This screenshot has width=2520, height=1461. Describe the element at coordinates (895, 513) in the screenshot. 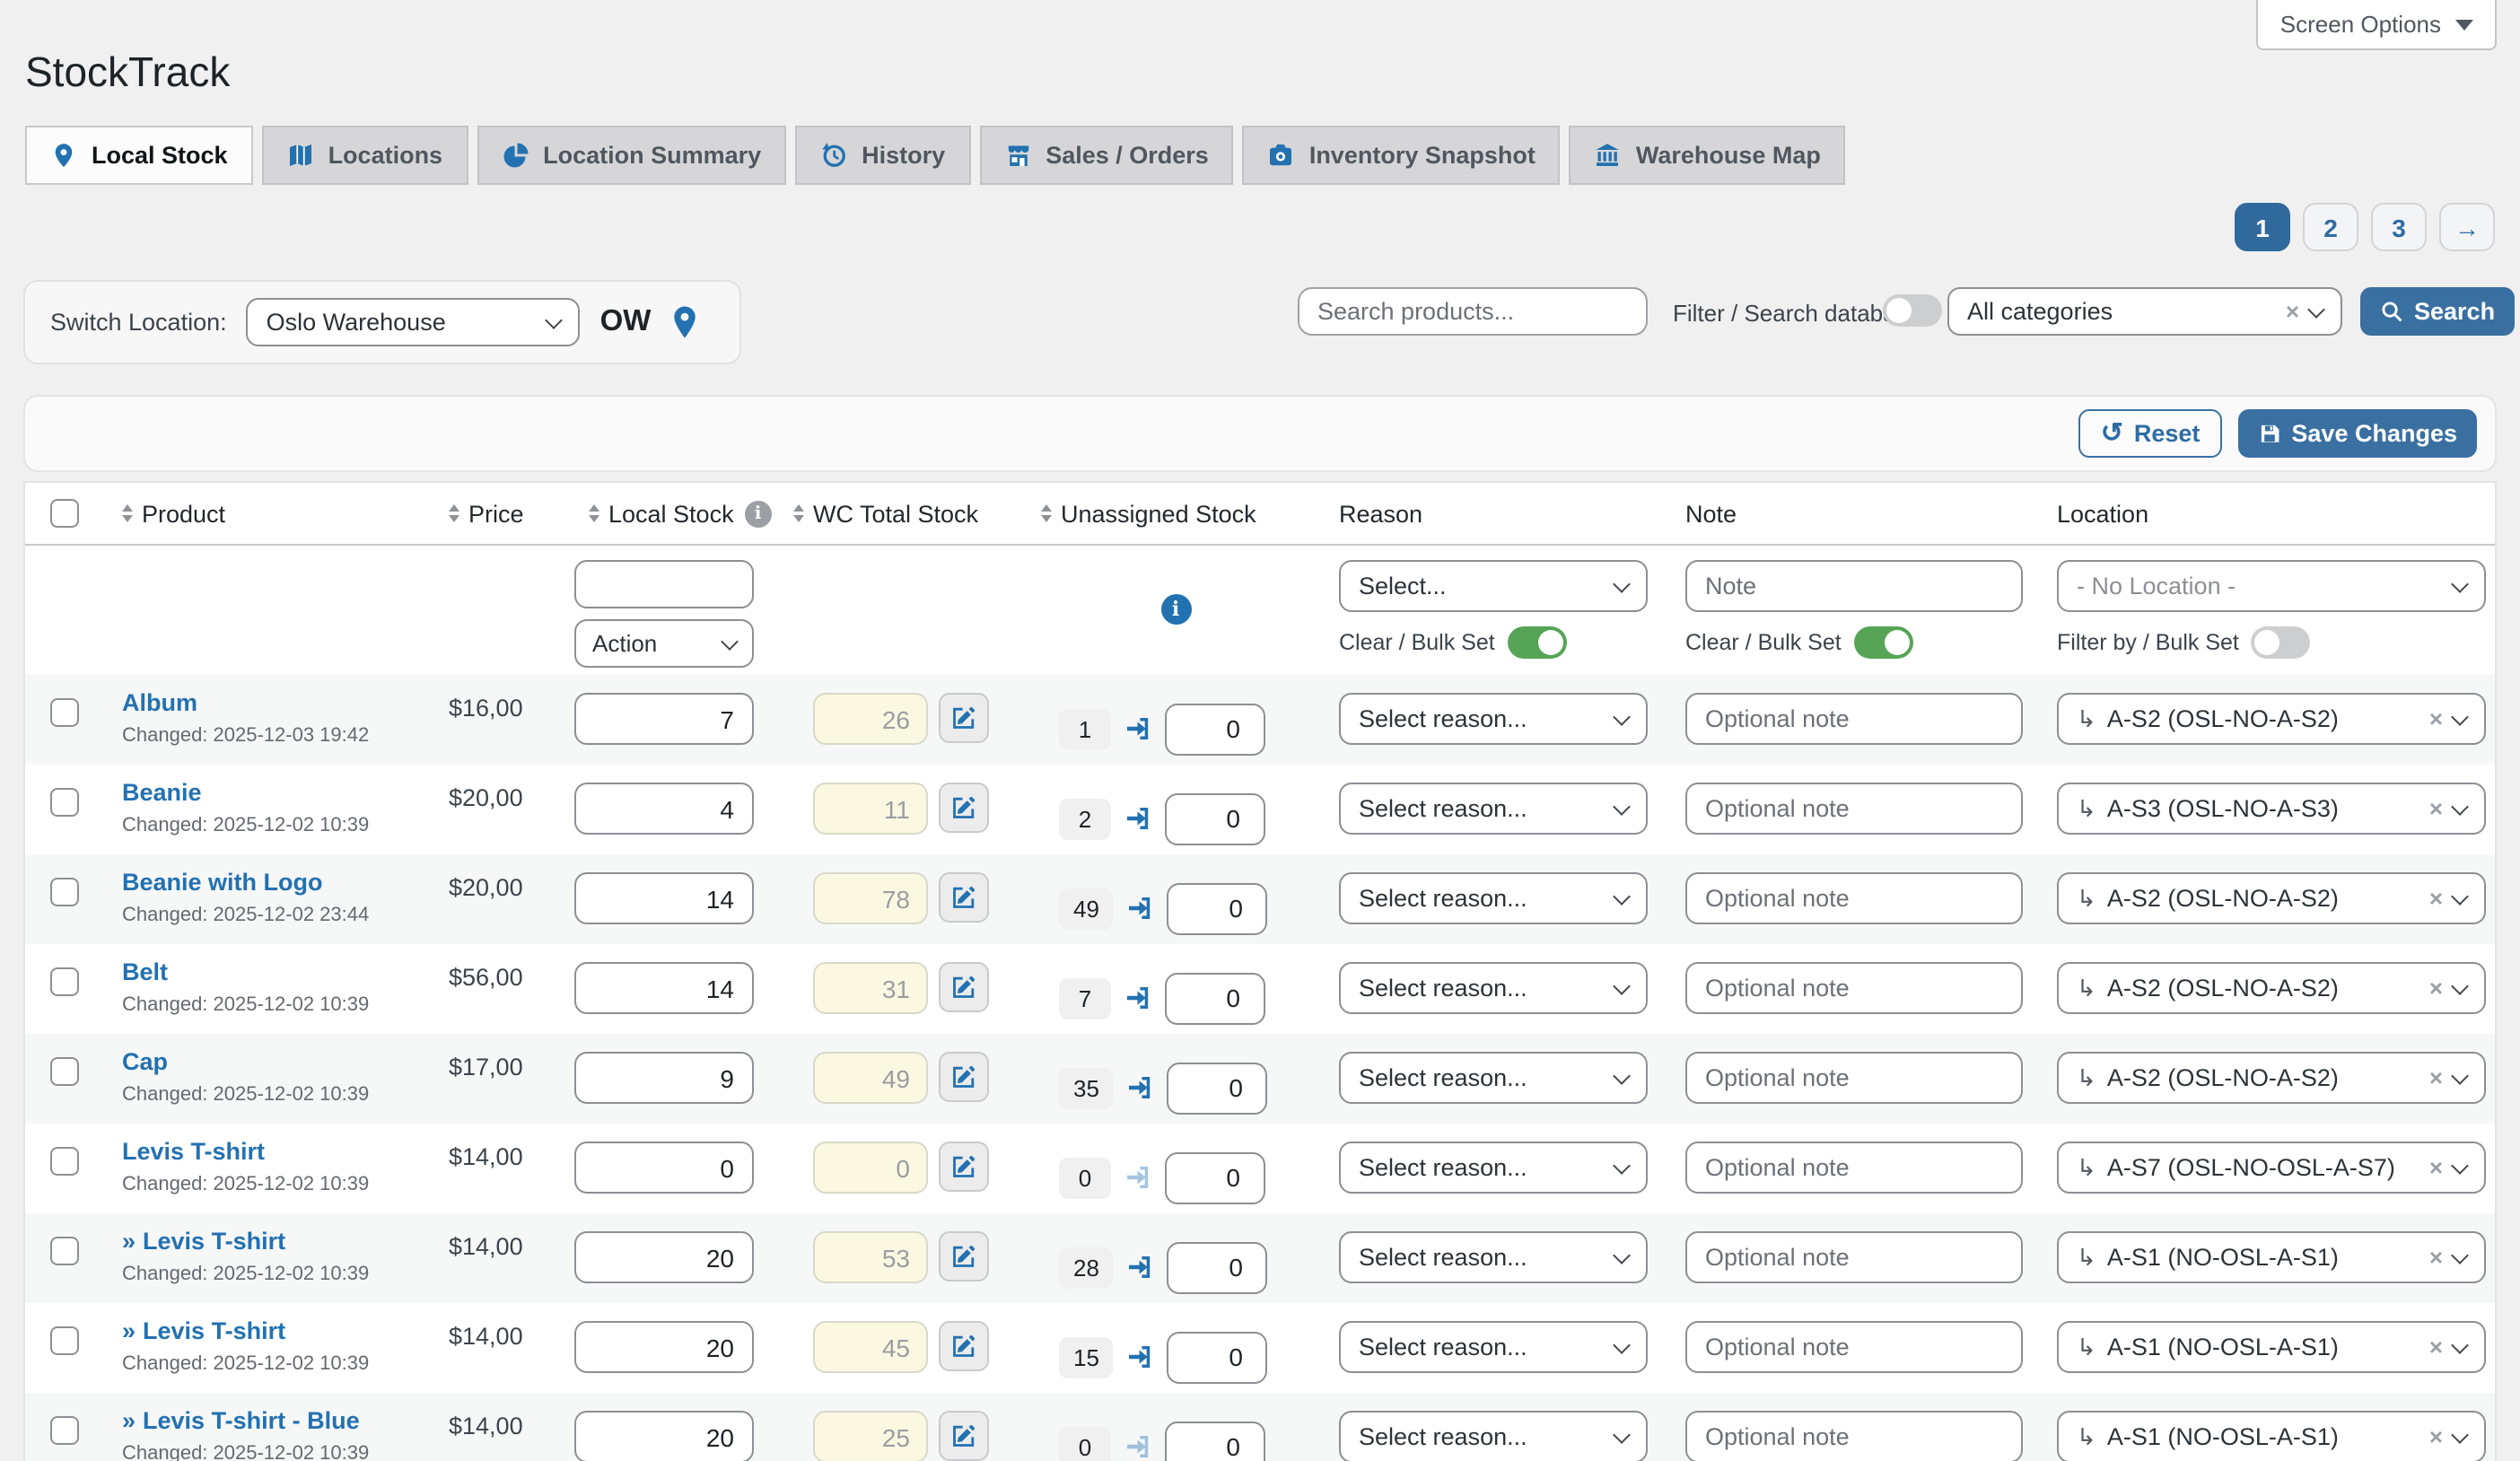

I see `header-wc-total: WC Total Stock` at that location.